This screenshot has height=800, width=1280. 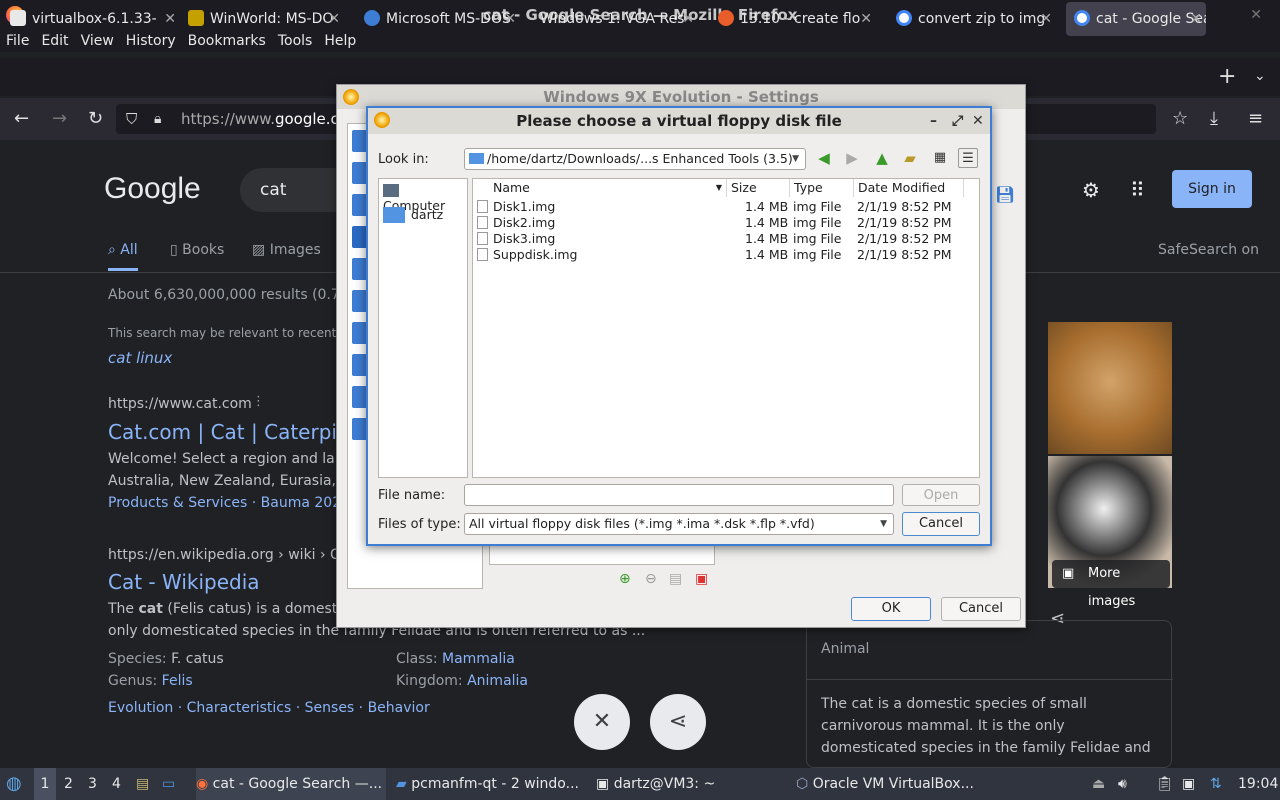 What do you see at coordinates (14, 784) in the screenshot?
I see `start-menu-icon: ◍` at bounding box center [14, 784].